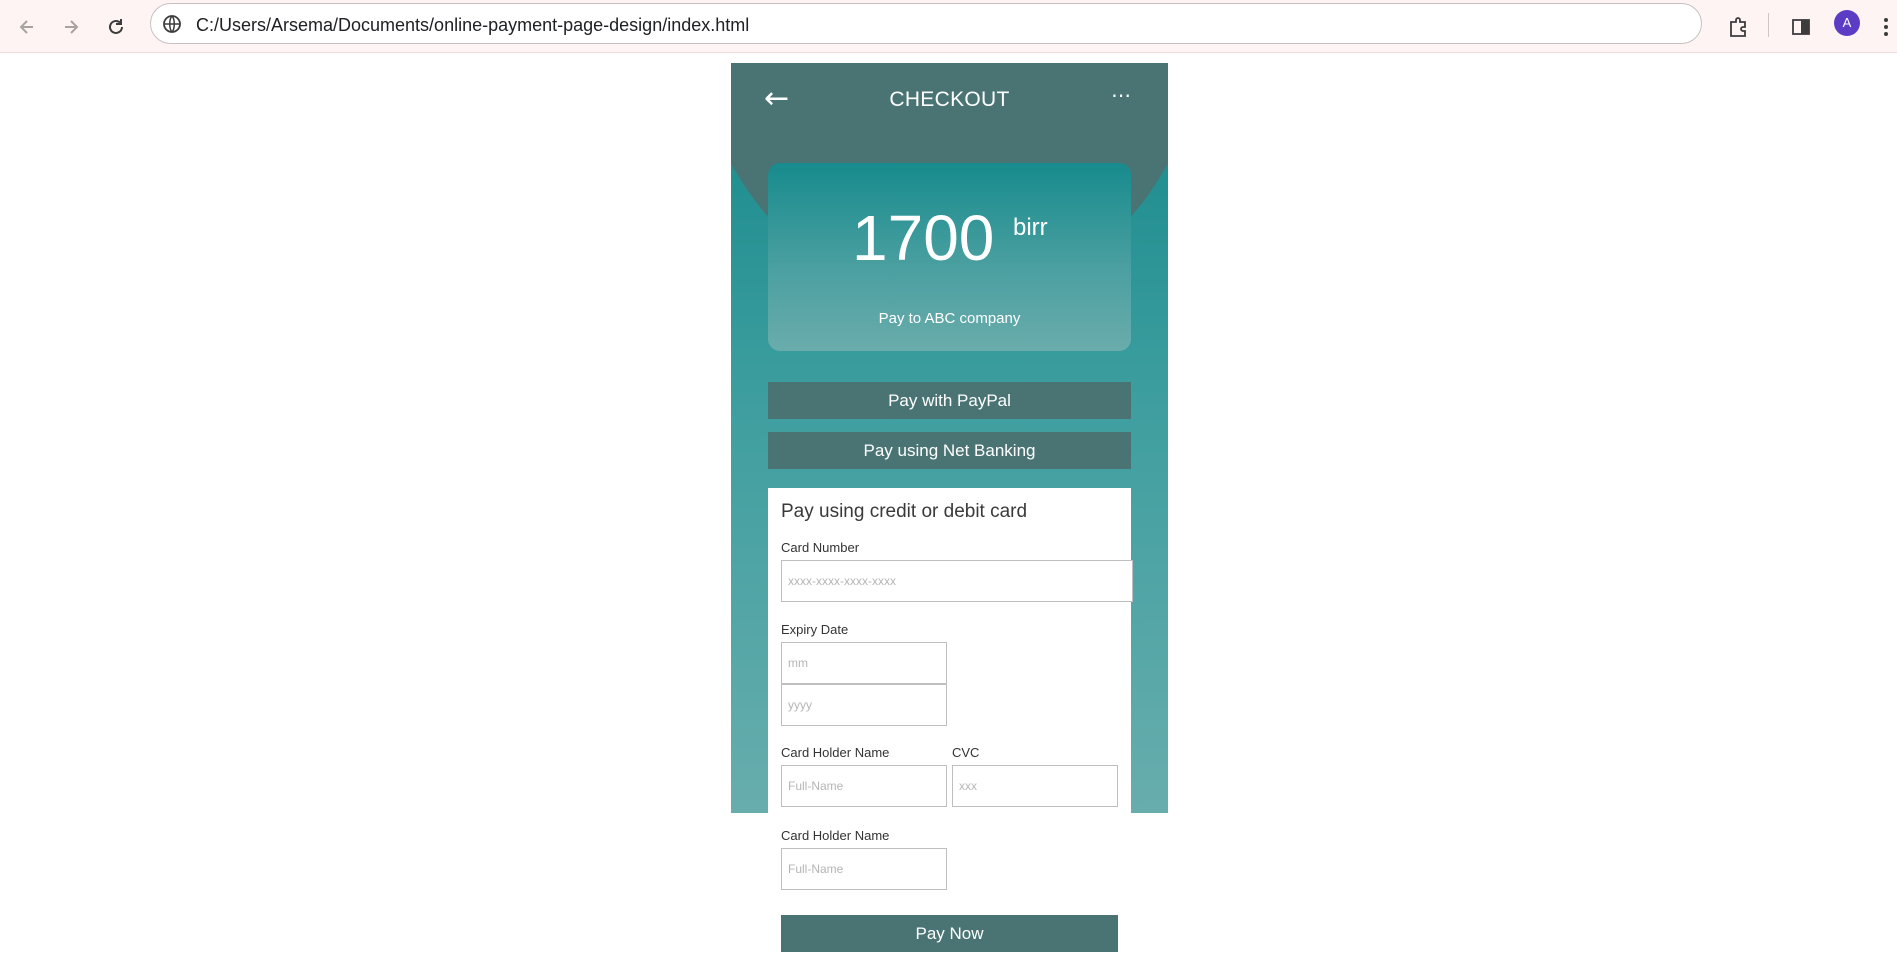 This screenshot has width=1897, height=962. Describe the element at coordinates (835, 752) in the screenshot. I see `card-holder-label: Card Holder Name` at that location.